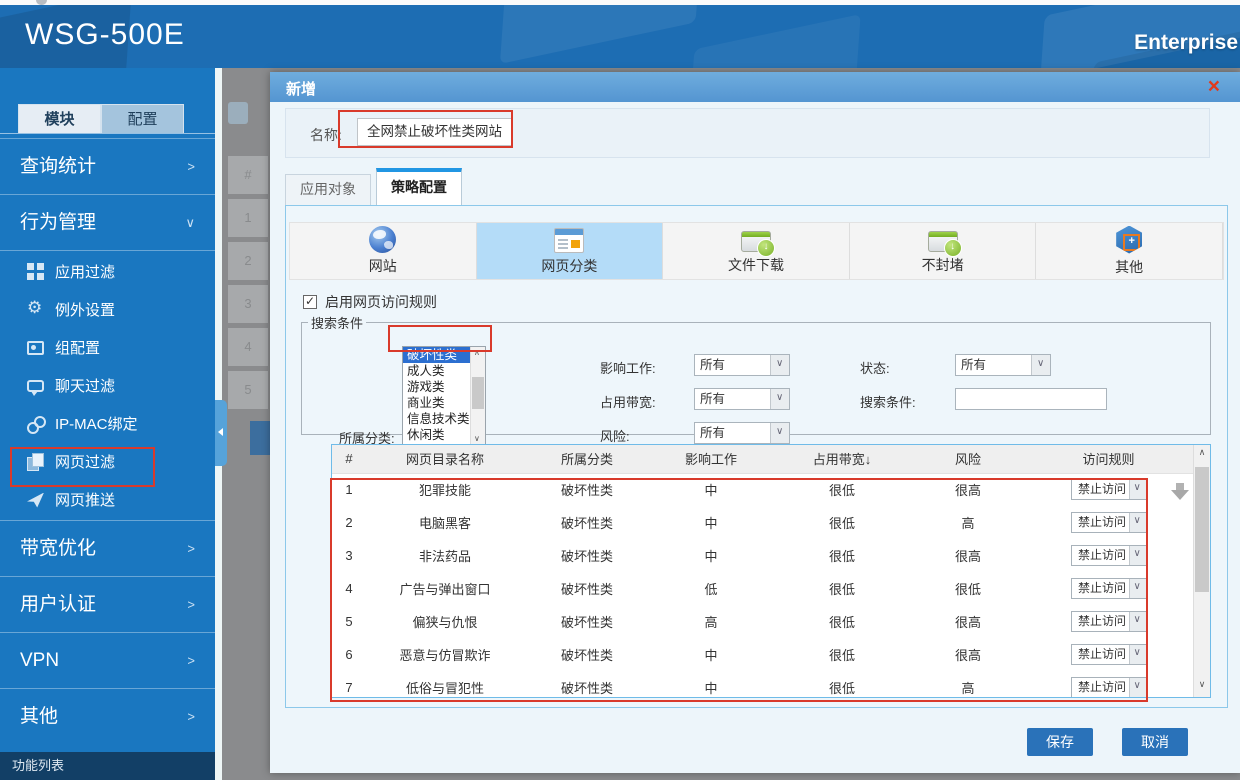 Image resolution: width=1240 pixels, height=780 pixels. I want to click on name-label: 名称:, so click(326, 135).